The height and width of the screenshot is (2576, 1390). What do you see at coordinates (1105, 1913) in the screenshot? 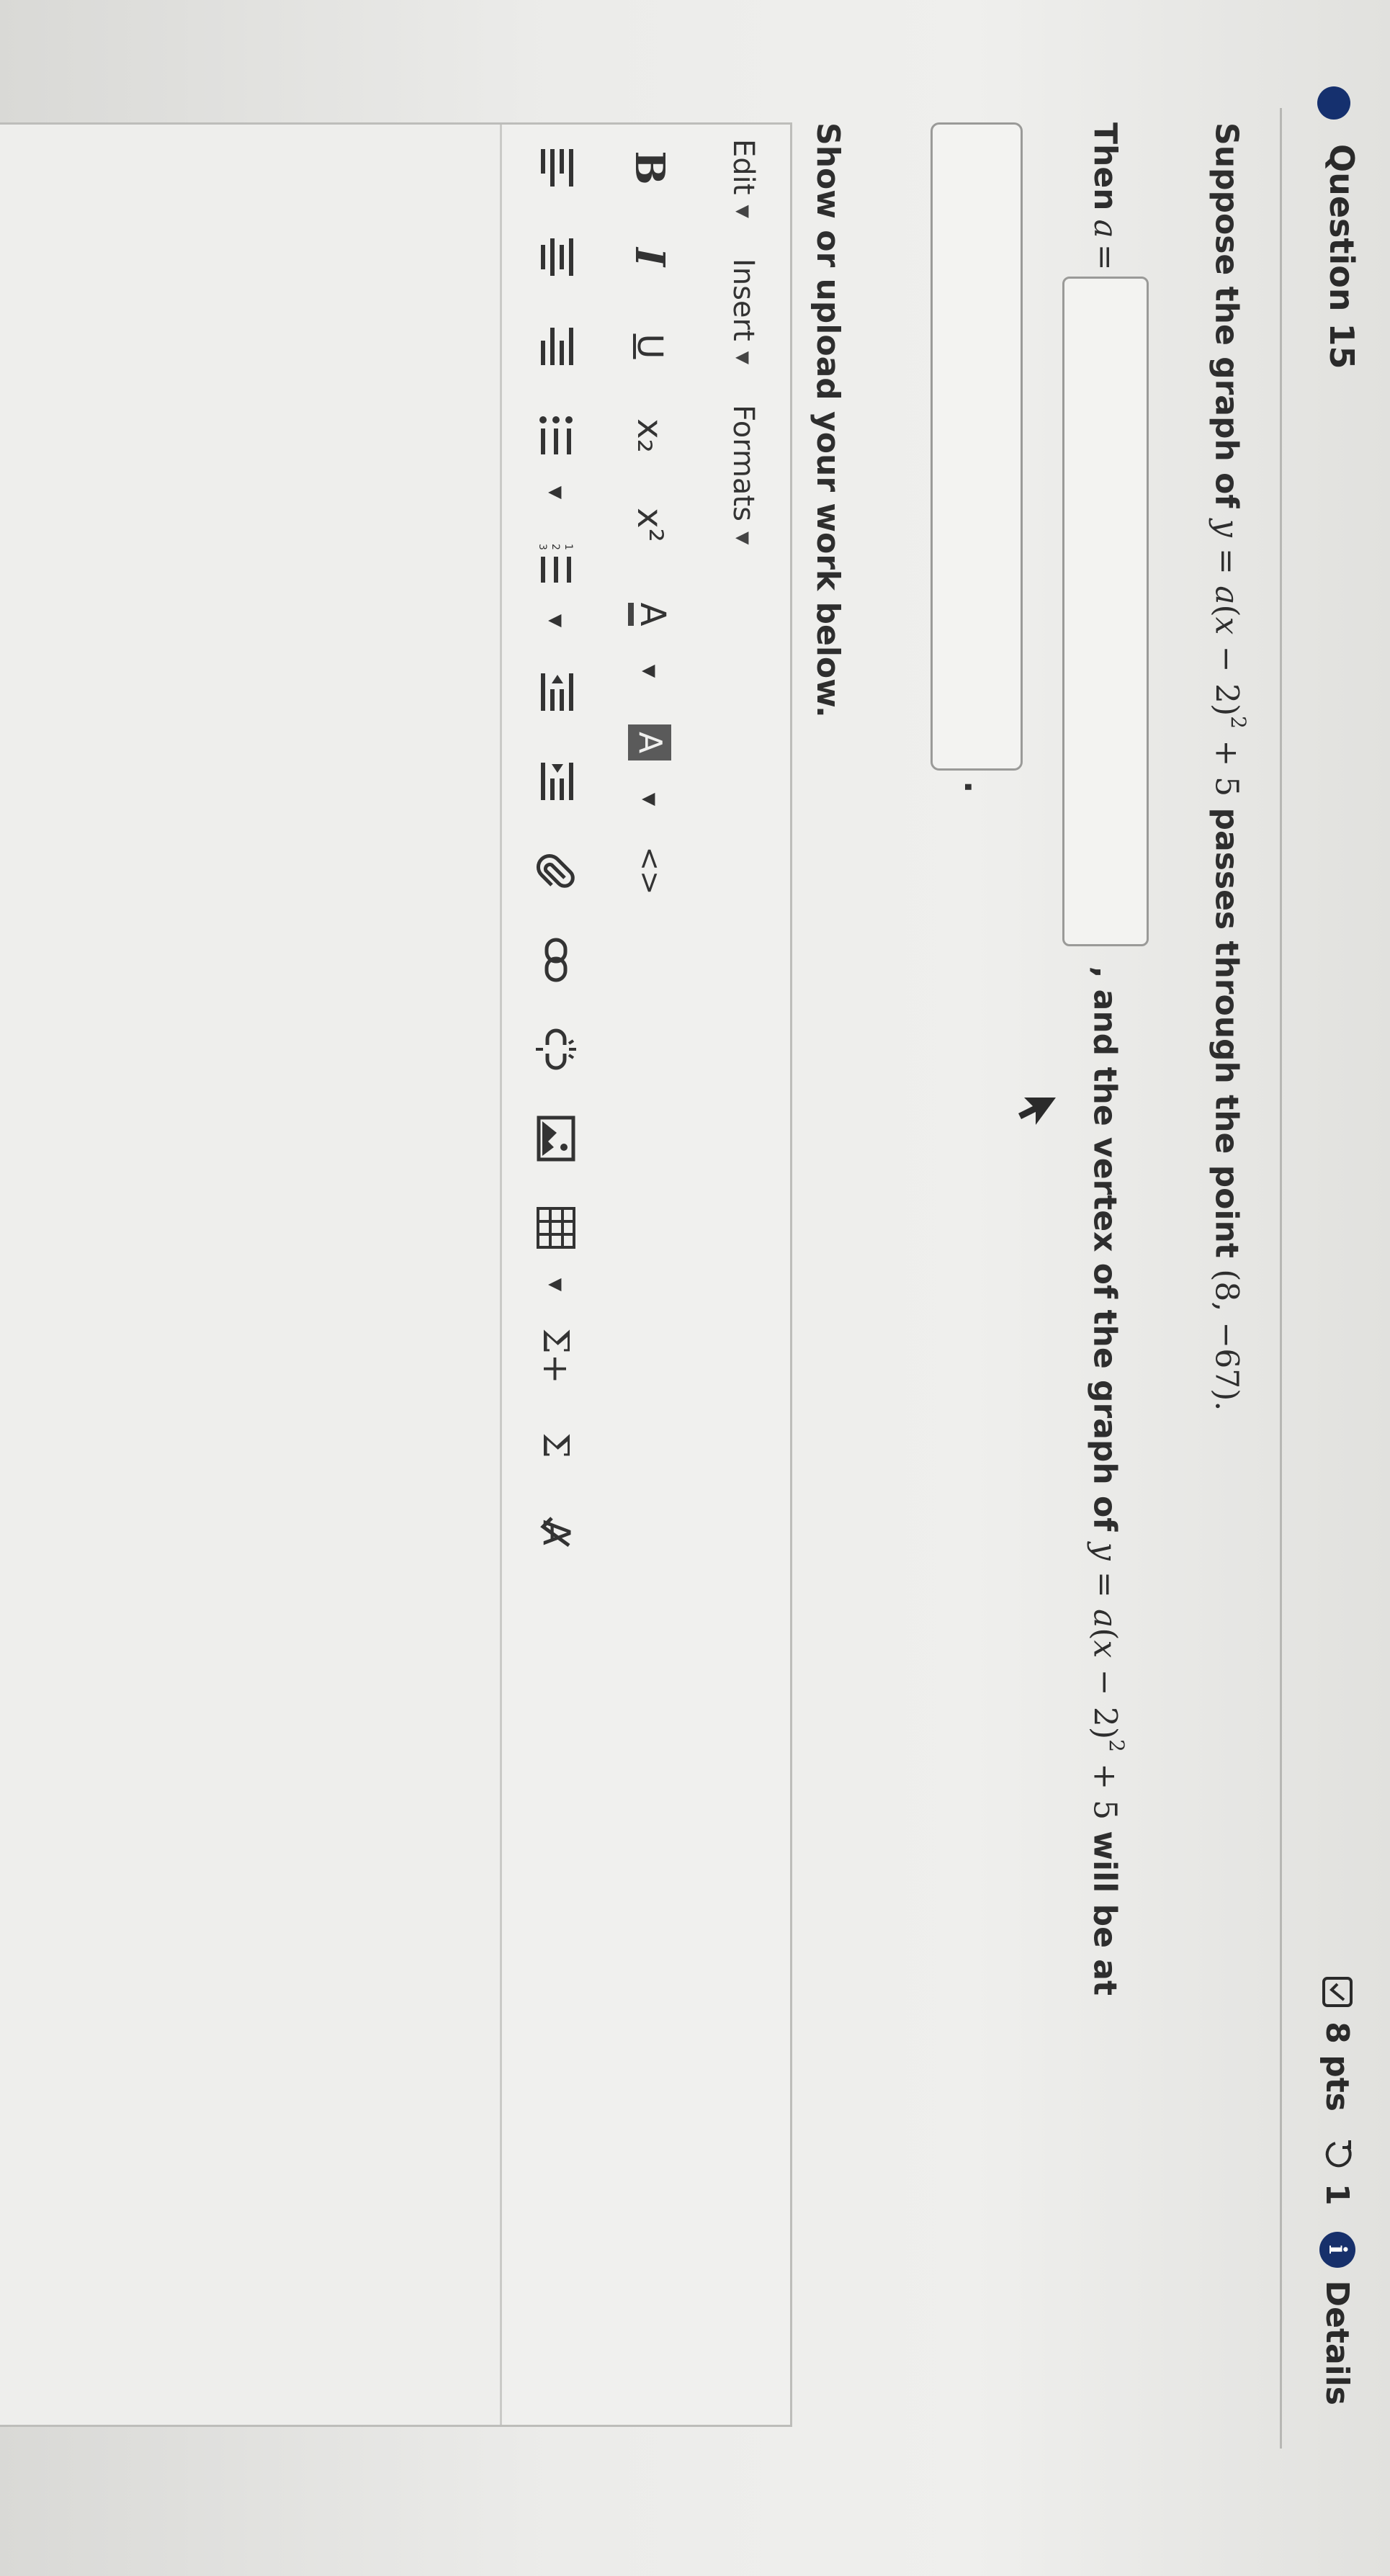
I see `vertex-tail: will be at` at bounding box center [1105, 1913].